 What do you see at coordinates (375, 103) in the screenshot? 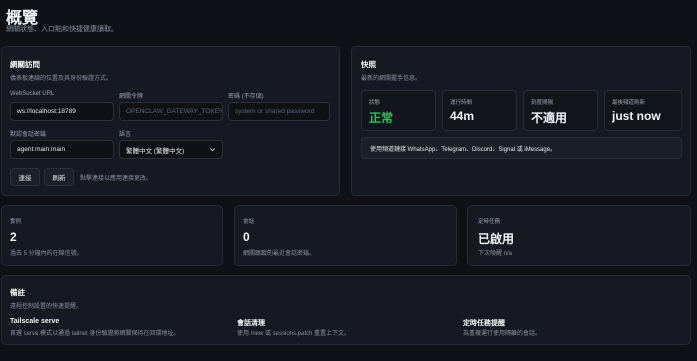
I see `stat-status-label: 狀態` at bounding box center [375, 103].